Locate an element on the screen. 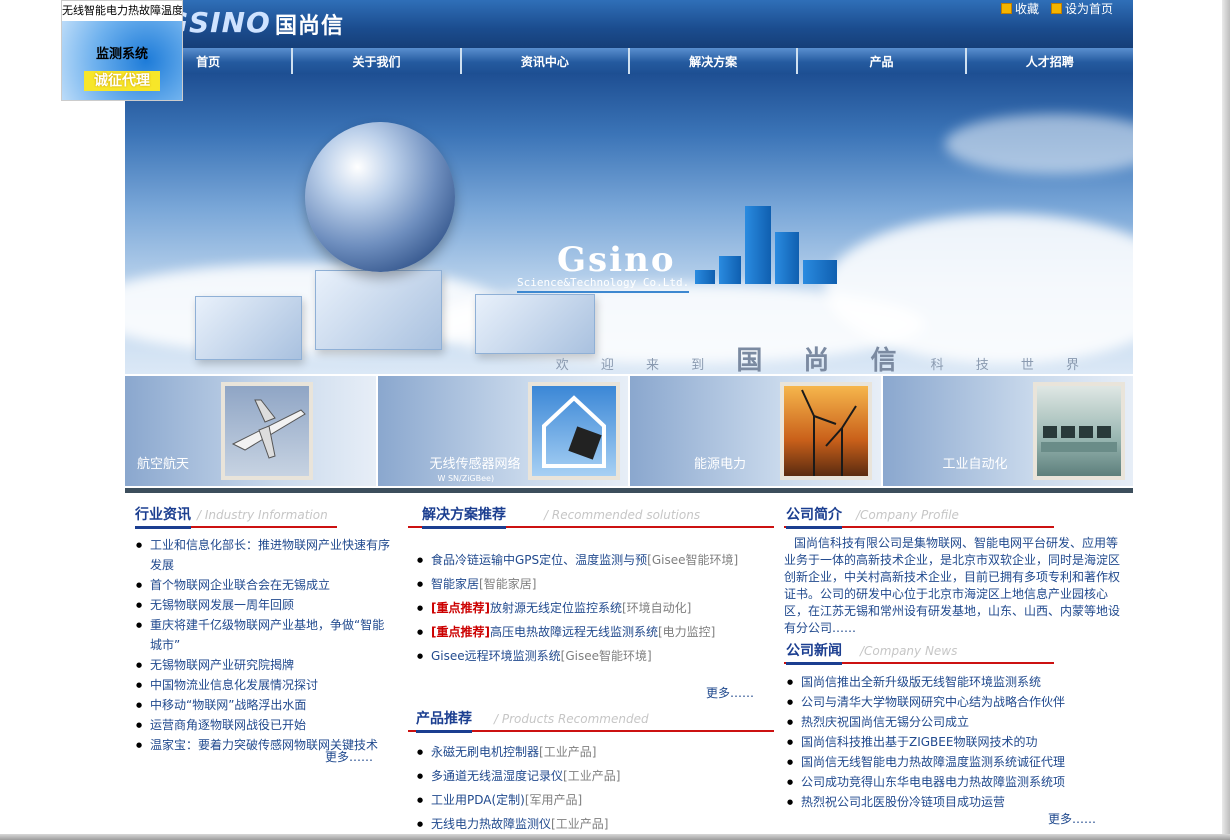 The image size is (1230, 840). list-item: 重庆将建千亿级物联网产业基地，争做“智能城市” is located at coordinates (265, 635).